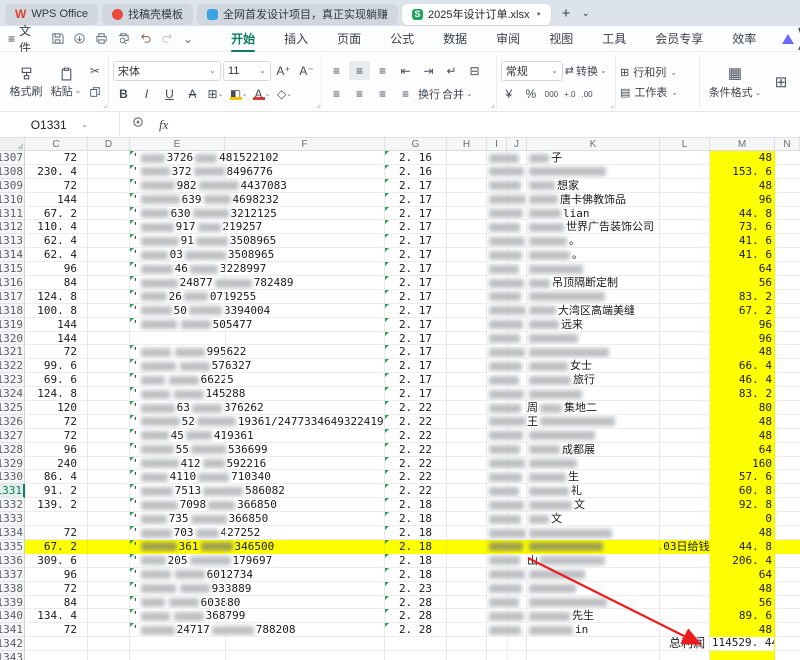 The height and width of the screenshot is (660, 800). I want to click on row-header: 1332, so click(12, 505).